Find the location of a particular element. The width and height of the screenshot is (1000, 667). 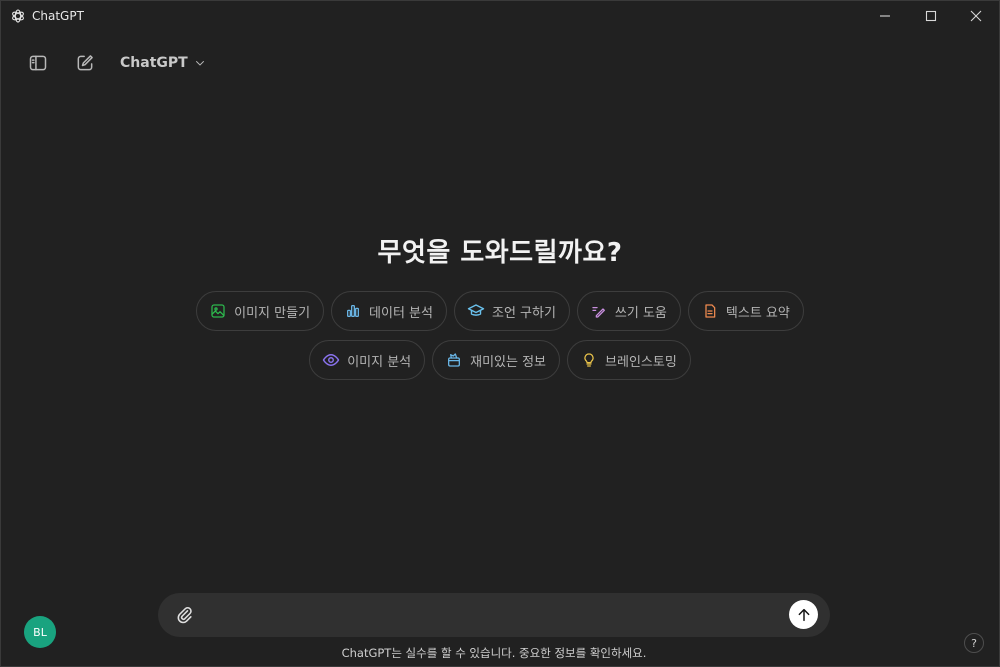

pen-icon is located at coordinates (598, 312).